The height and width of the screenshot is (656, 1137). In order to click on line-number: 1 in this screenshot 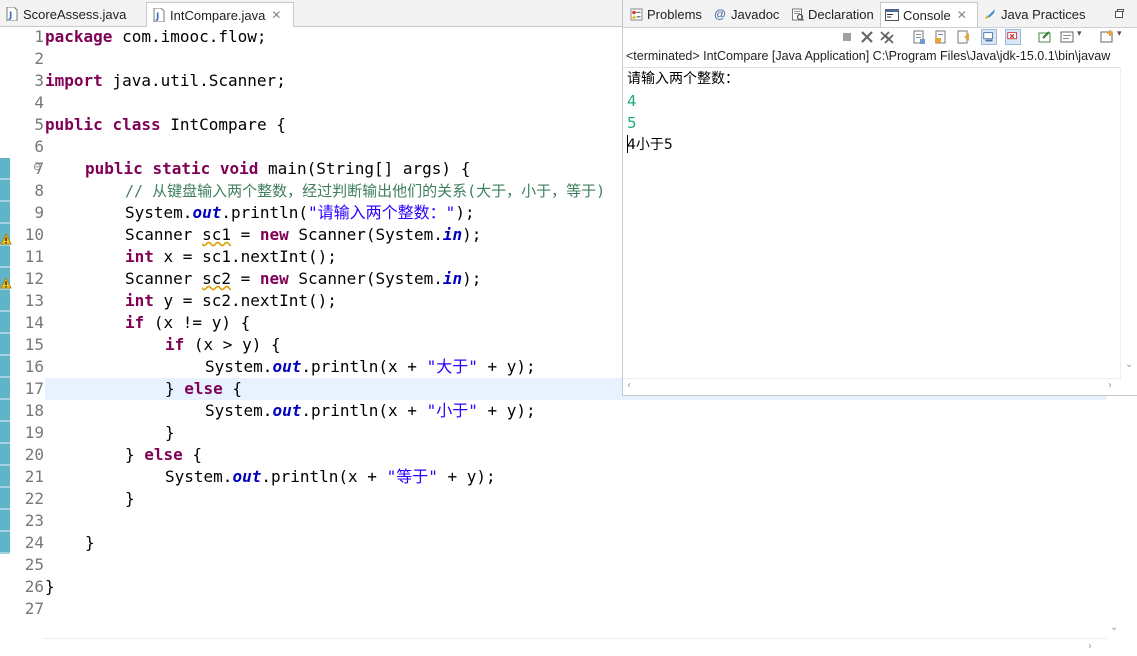, I will do `click(39, 36)`.